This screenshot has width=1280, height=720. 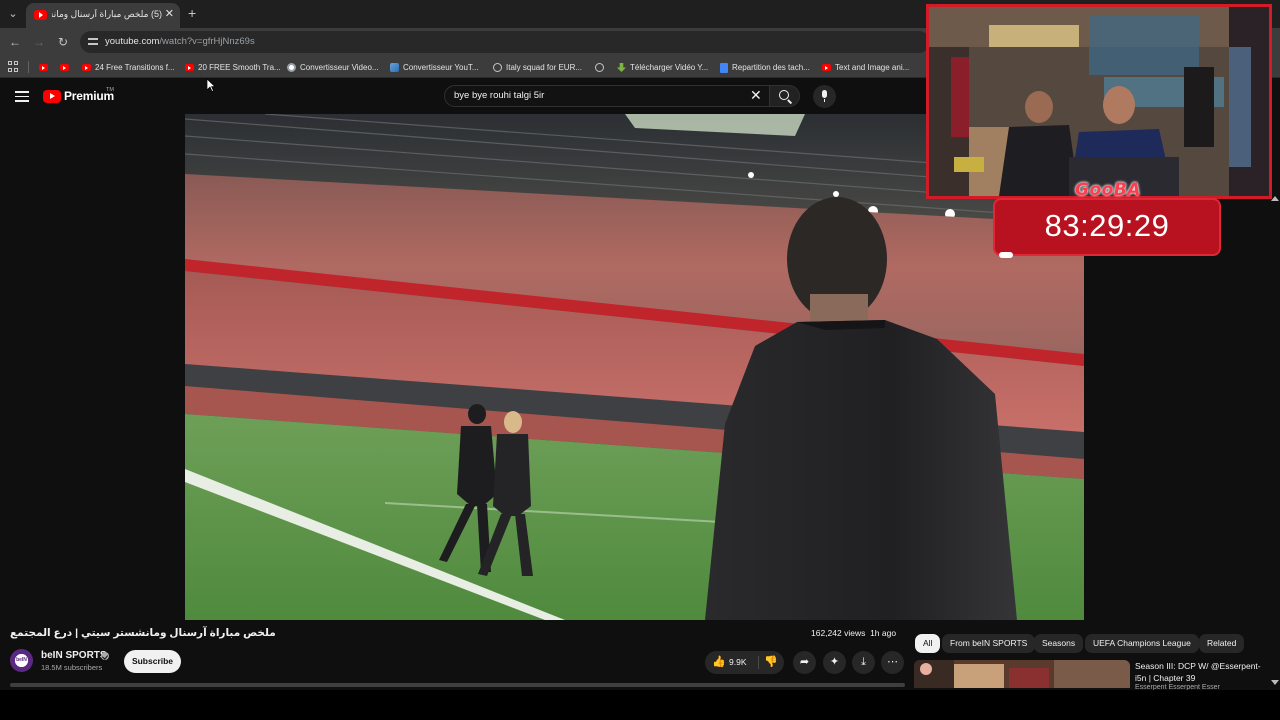 I want to click on ask-ai-button: ✦, so click(x=834, y=662).